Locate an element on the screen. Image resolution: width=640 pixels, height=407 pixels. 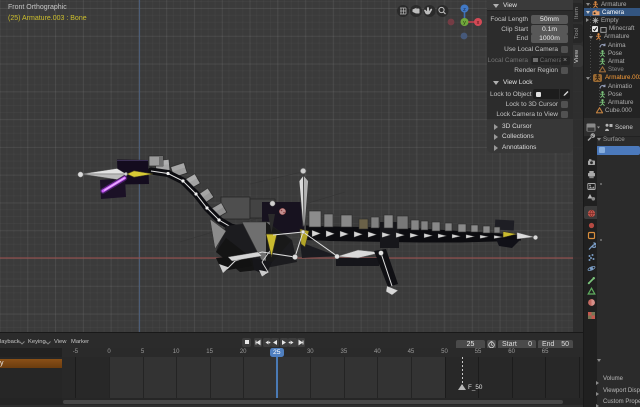
svg-text: z is located at coordinates (464, 10).